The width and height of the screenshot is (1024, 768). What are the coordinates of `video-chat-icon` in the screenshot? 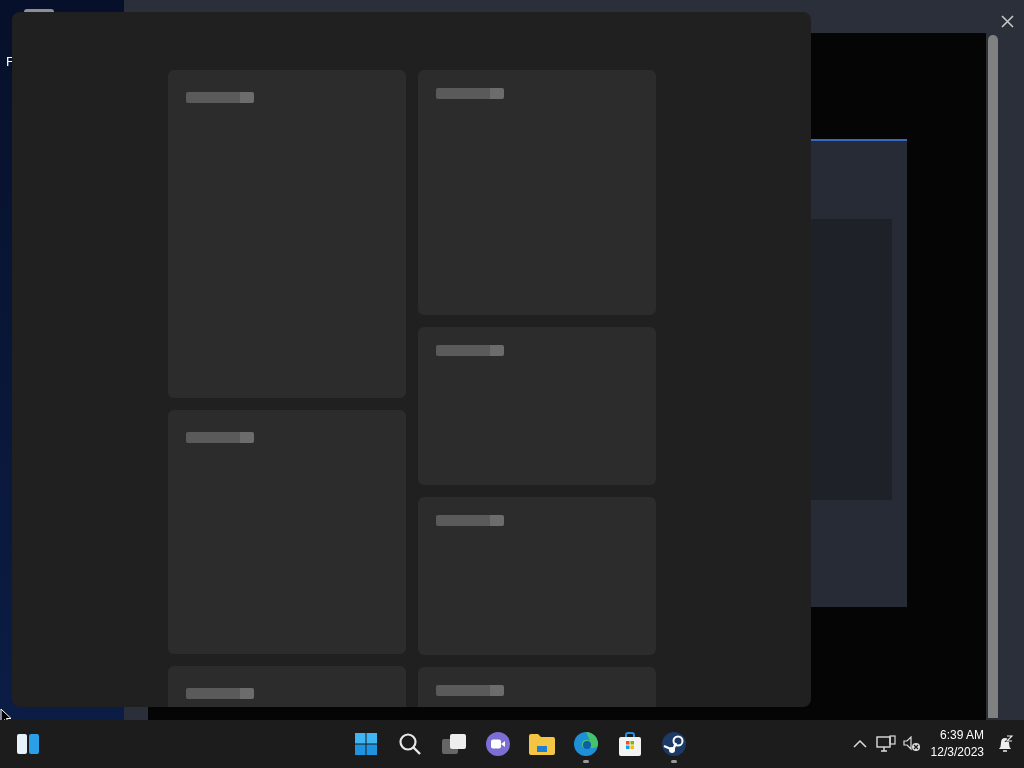 It's located at (498, 744).